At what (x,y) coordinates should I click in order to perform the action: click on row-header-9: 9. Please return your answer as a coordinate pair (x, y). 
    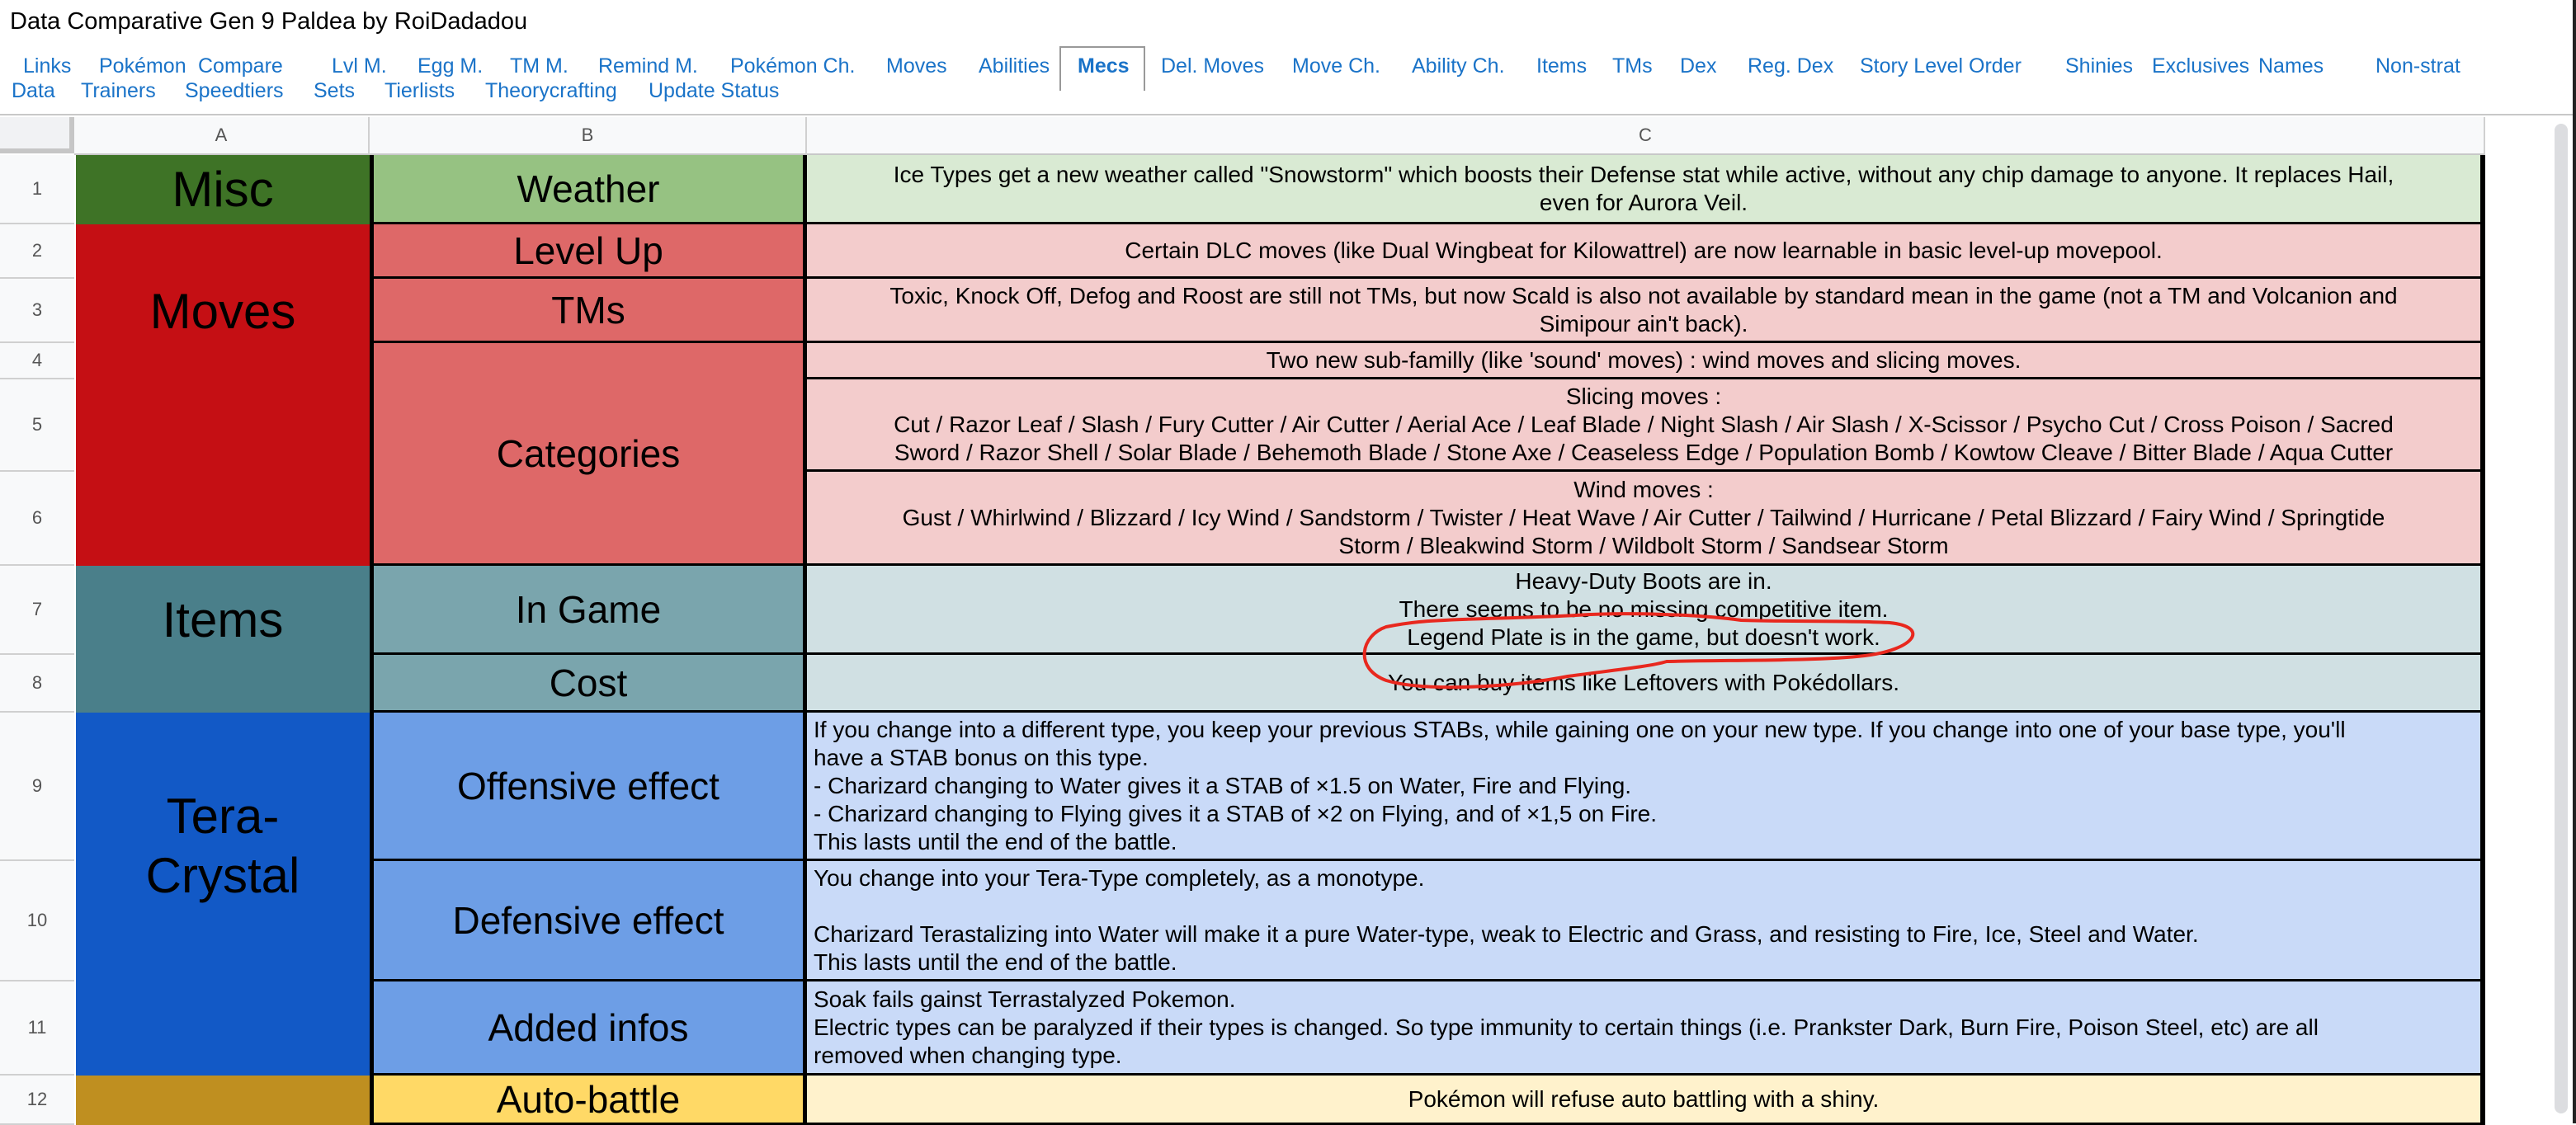
    Looking at the image, I should click on (37, 787).